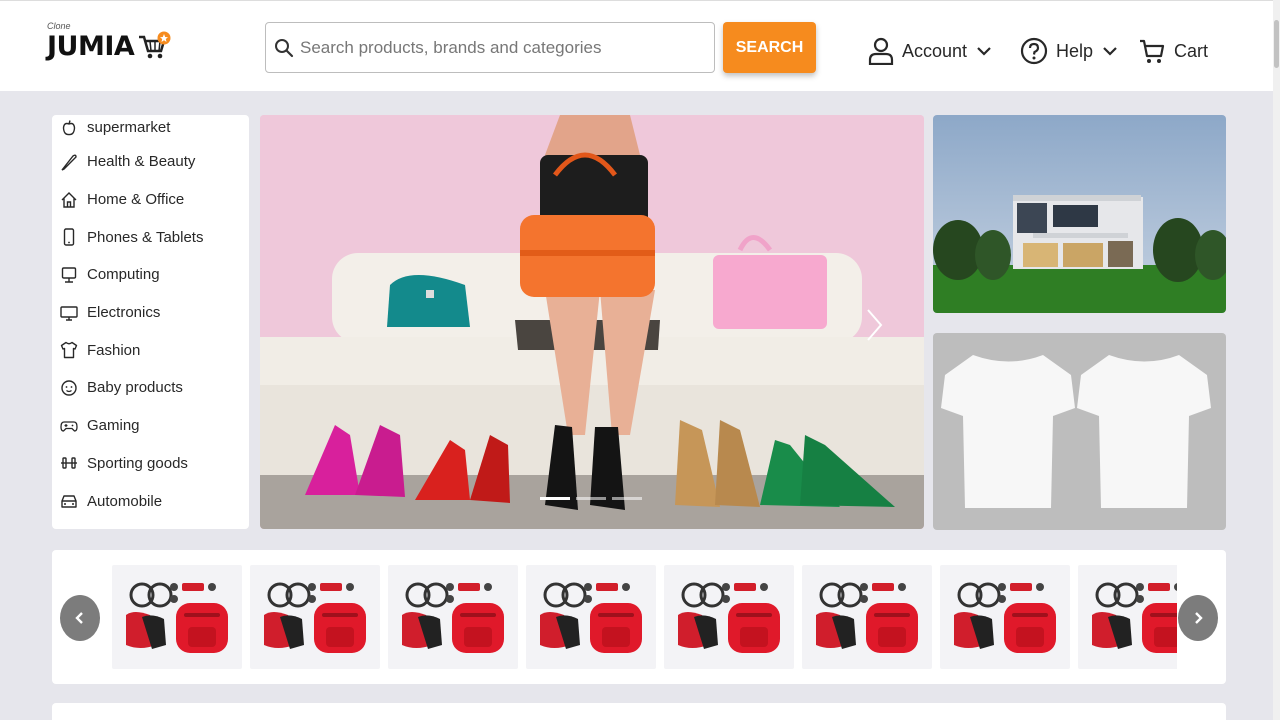 This screenshot has height=720, width=1280. Describe the element at coordinates (69, 426) in the screenshot. I see `gamepad-icon` at that location.